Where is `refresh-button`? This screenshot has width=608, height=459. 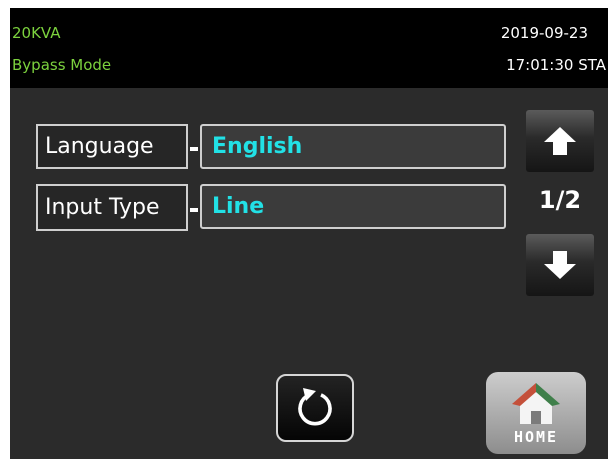
refresh-button is located at coordinates (315, 408).